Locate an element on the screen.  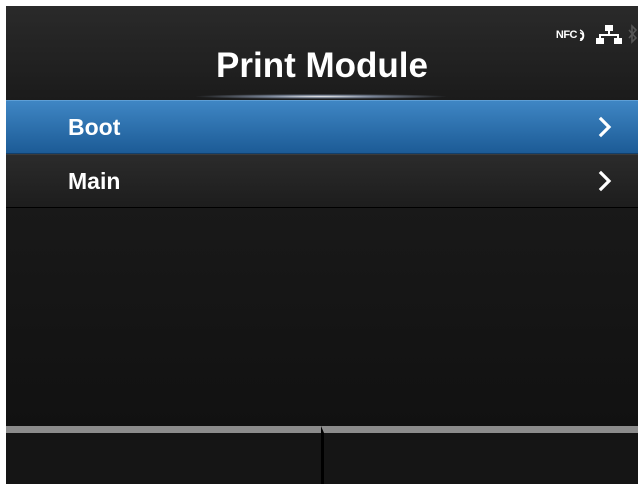
menu-item-label: Boot is located at coordinates (94, 127).